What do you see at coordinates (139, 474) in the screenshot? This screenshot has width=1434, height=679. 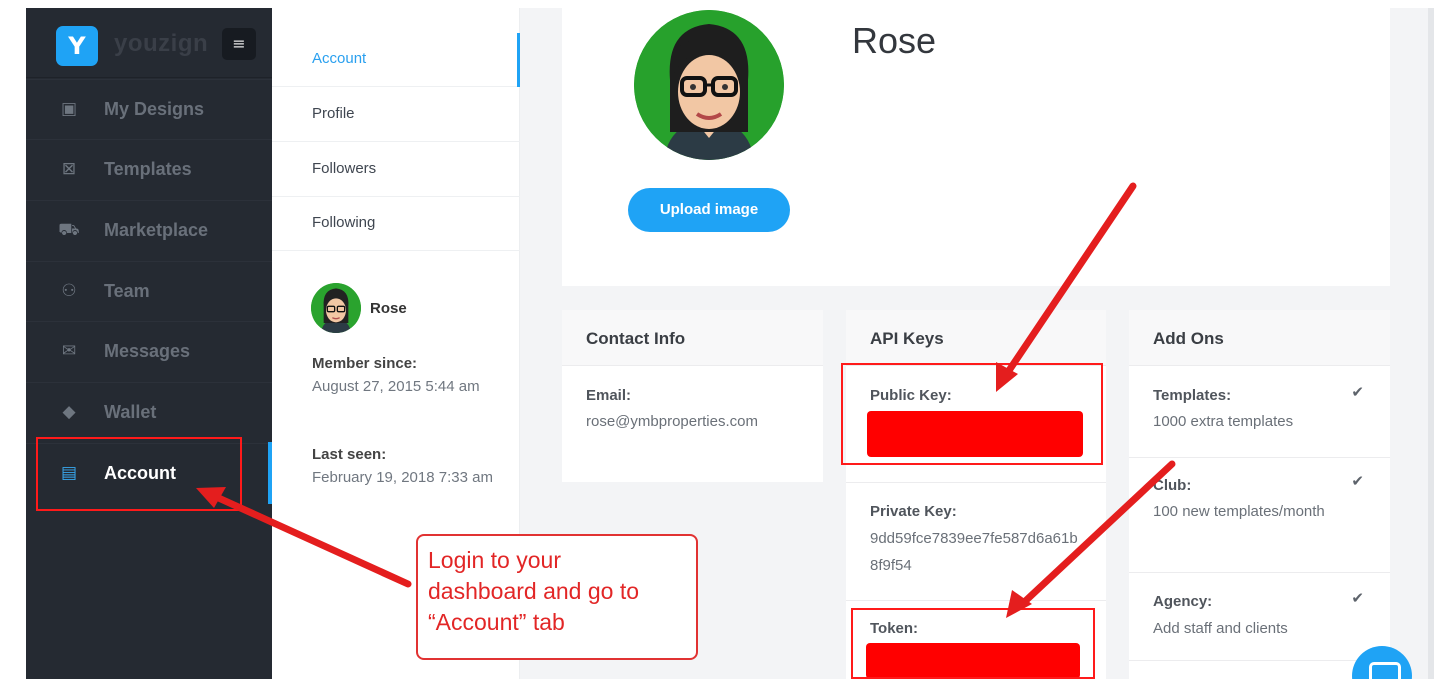 I see `annotation-box-account` at bounding box center [139, 474].